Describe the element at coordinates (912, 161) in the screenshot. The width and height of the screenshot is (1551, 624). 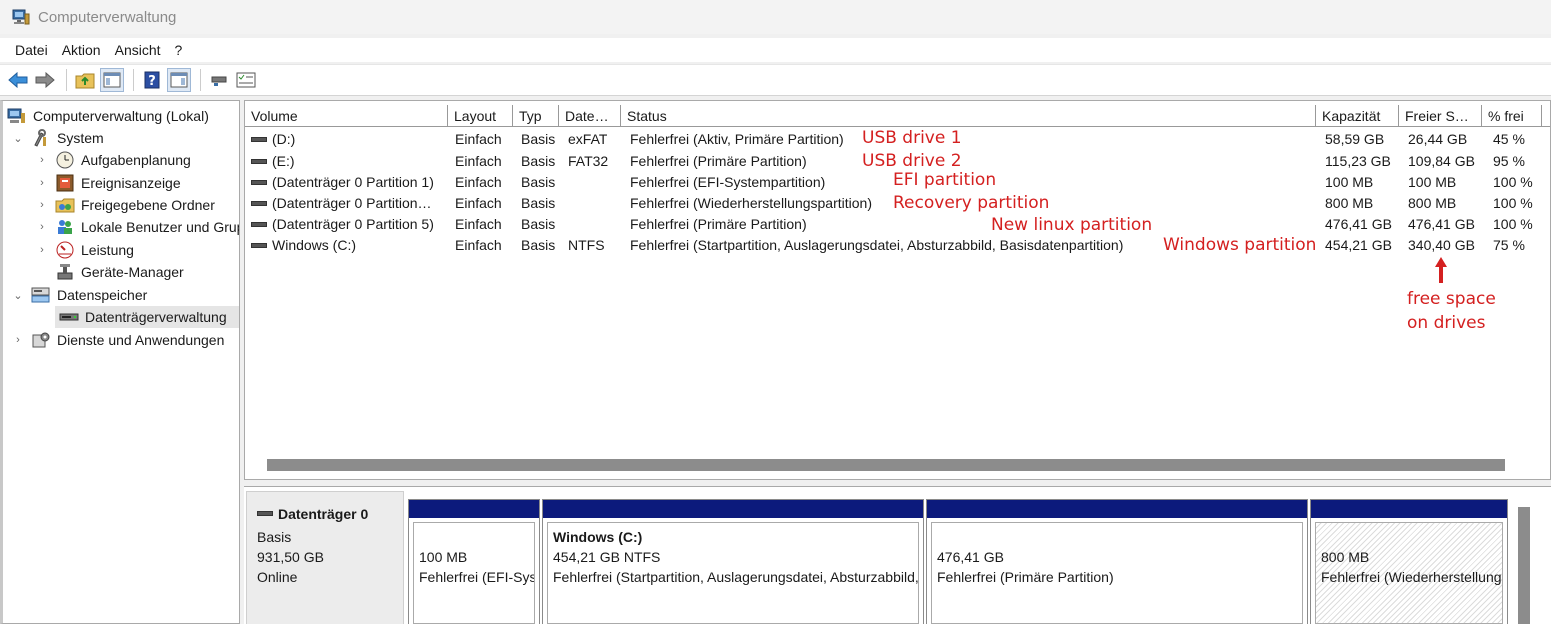
I see `annotation-usb-drive-2: USB drive 2` at that location.